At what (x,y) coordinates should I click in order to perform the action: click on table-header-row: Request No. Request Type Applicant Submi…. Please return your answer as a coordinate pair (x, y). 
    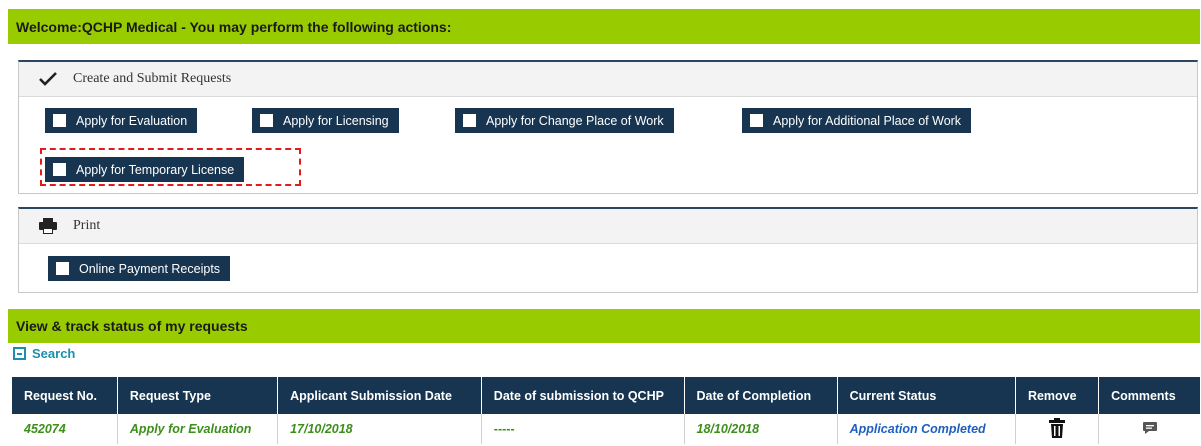
    Looking at the image, I should click on (606, 395).